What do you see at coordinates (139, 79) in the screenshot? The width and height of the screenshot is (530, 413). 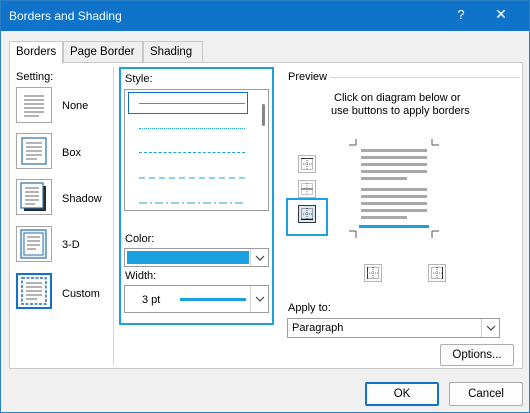 I see `style-heading: Style:` at bounding box center [139, 79].